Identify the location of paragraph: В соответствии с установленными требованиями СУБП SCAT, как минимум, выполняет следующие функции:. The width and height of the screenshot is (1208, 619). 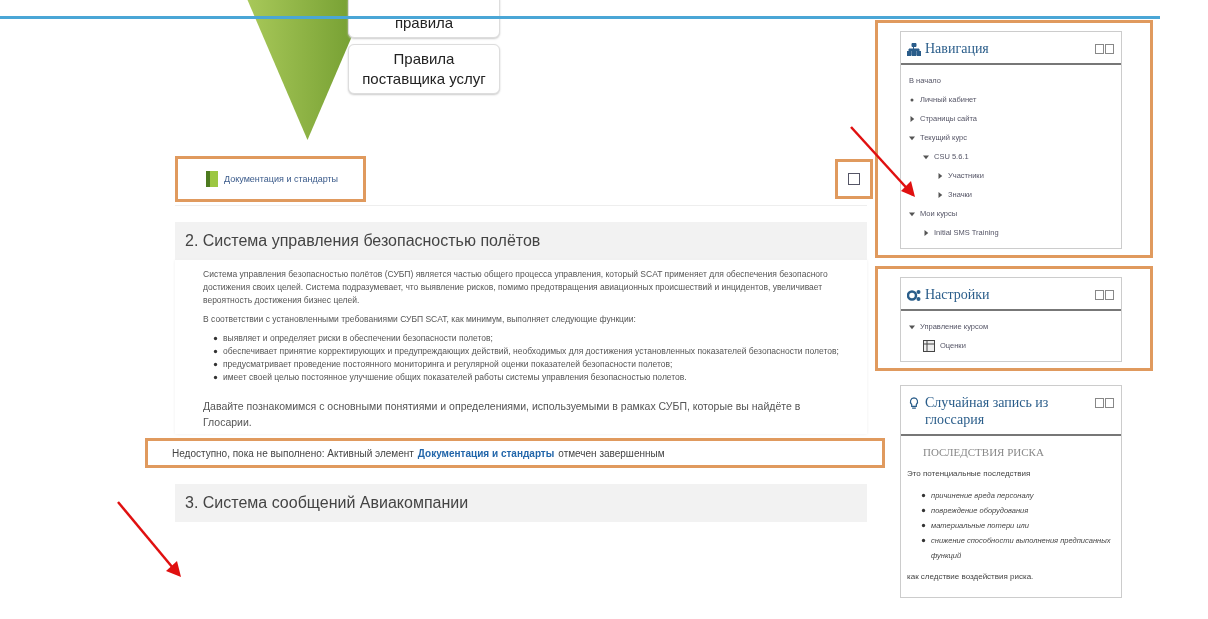
(420, 319).